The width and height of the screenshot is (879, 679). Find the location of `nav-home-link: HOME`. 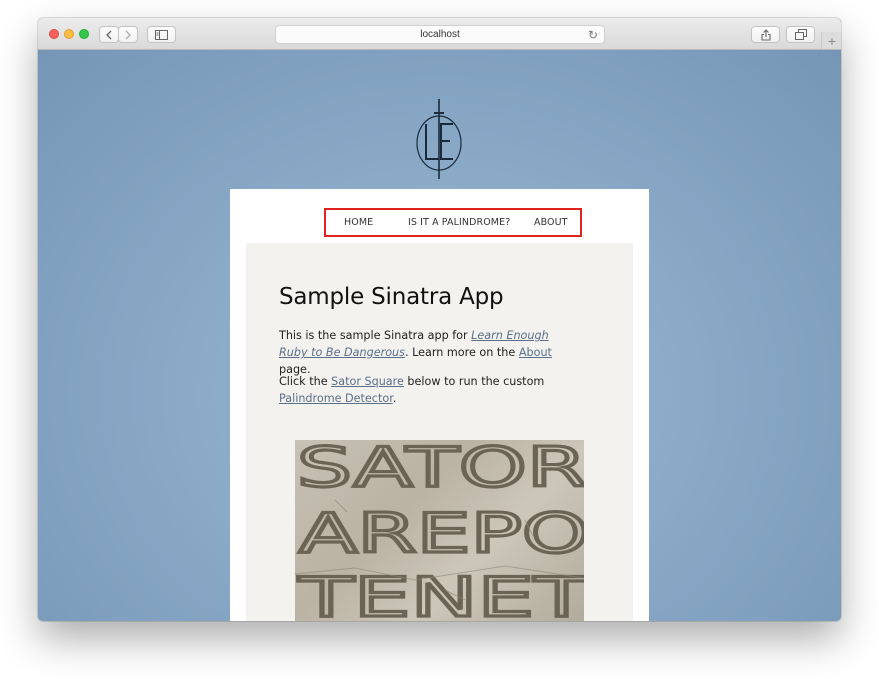

nav-home-link: HOME is located at coordinates (358, 222).